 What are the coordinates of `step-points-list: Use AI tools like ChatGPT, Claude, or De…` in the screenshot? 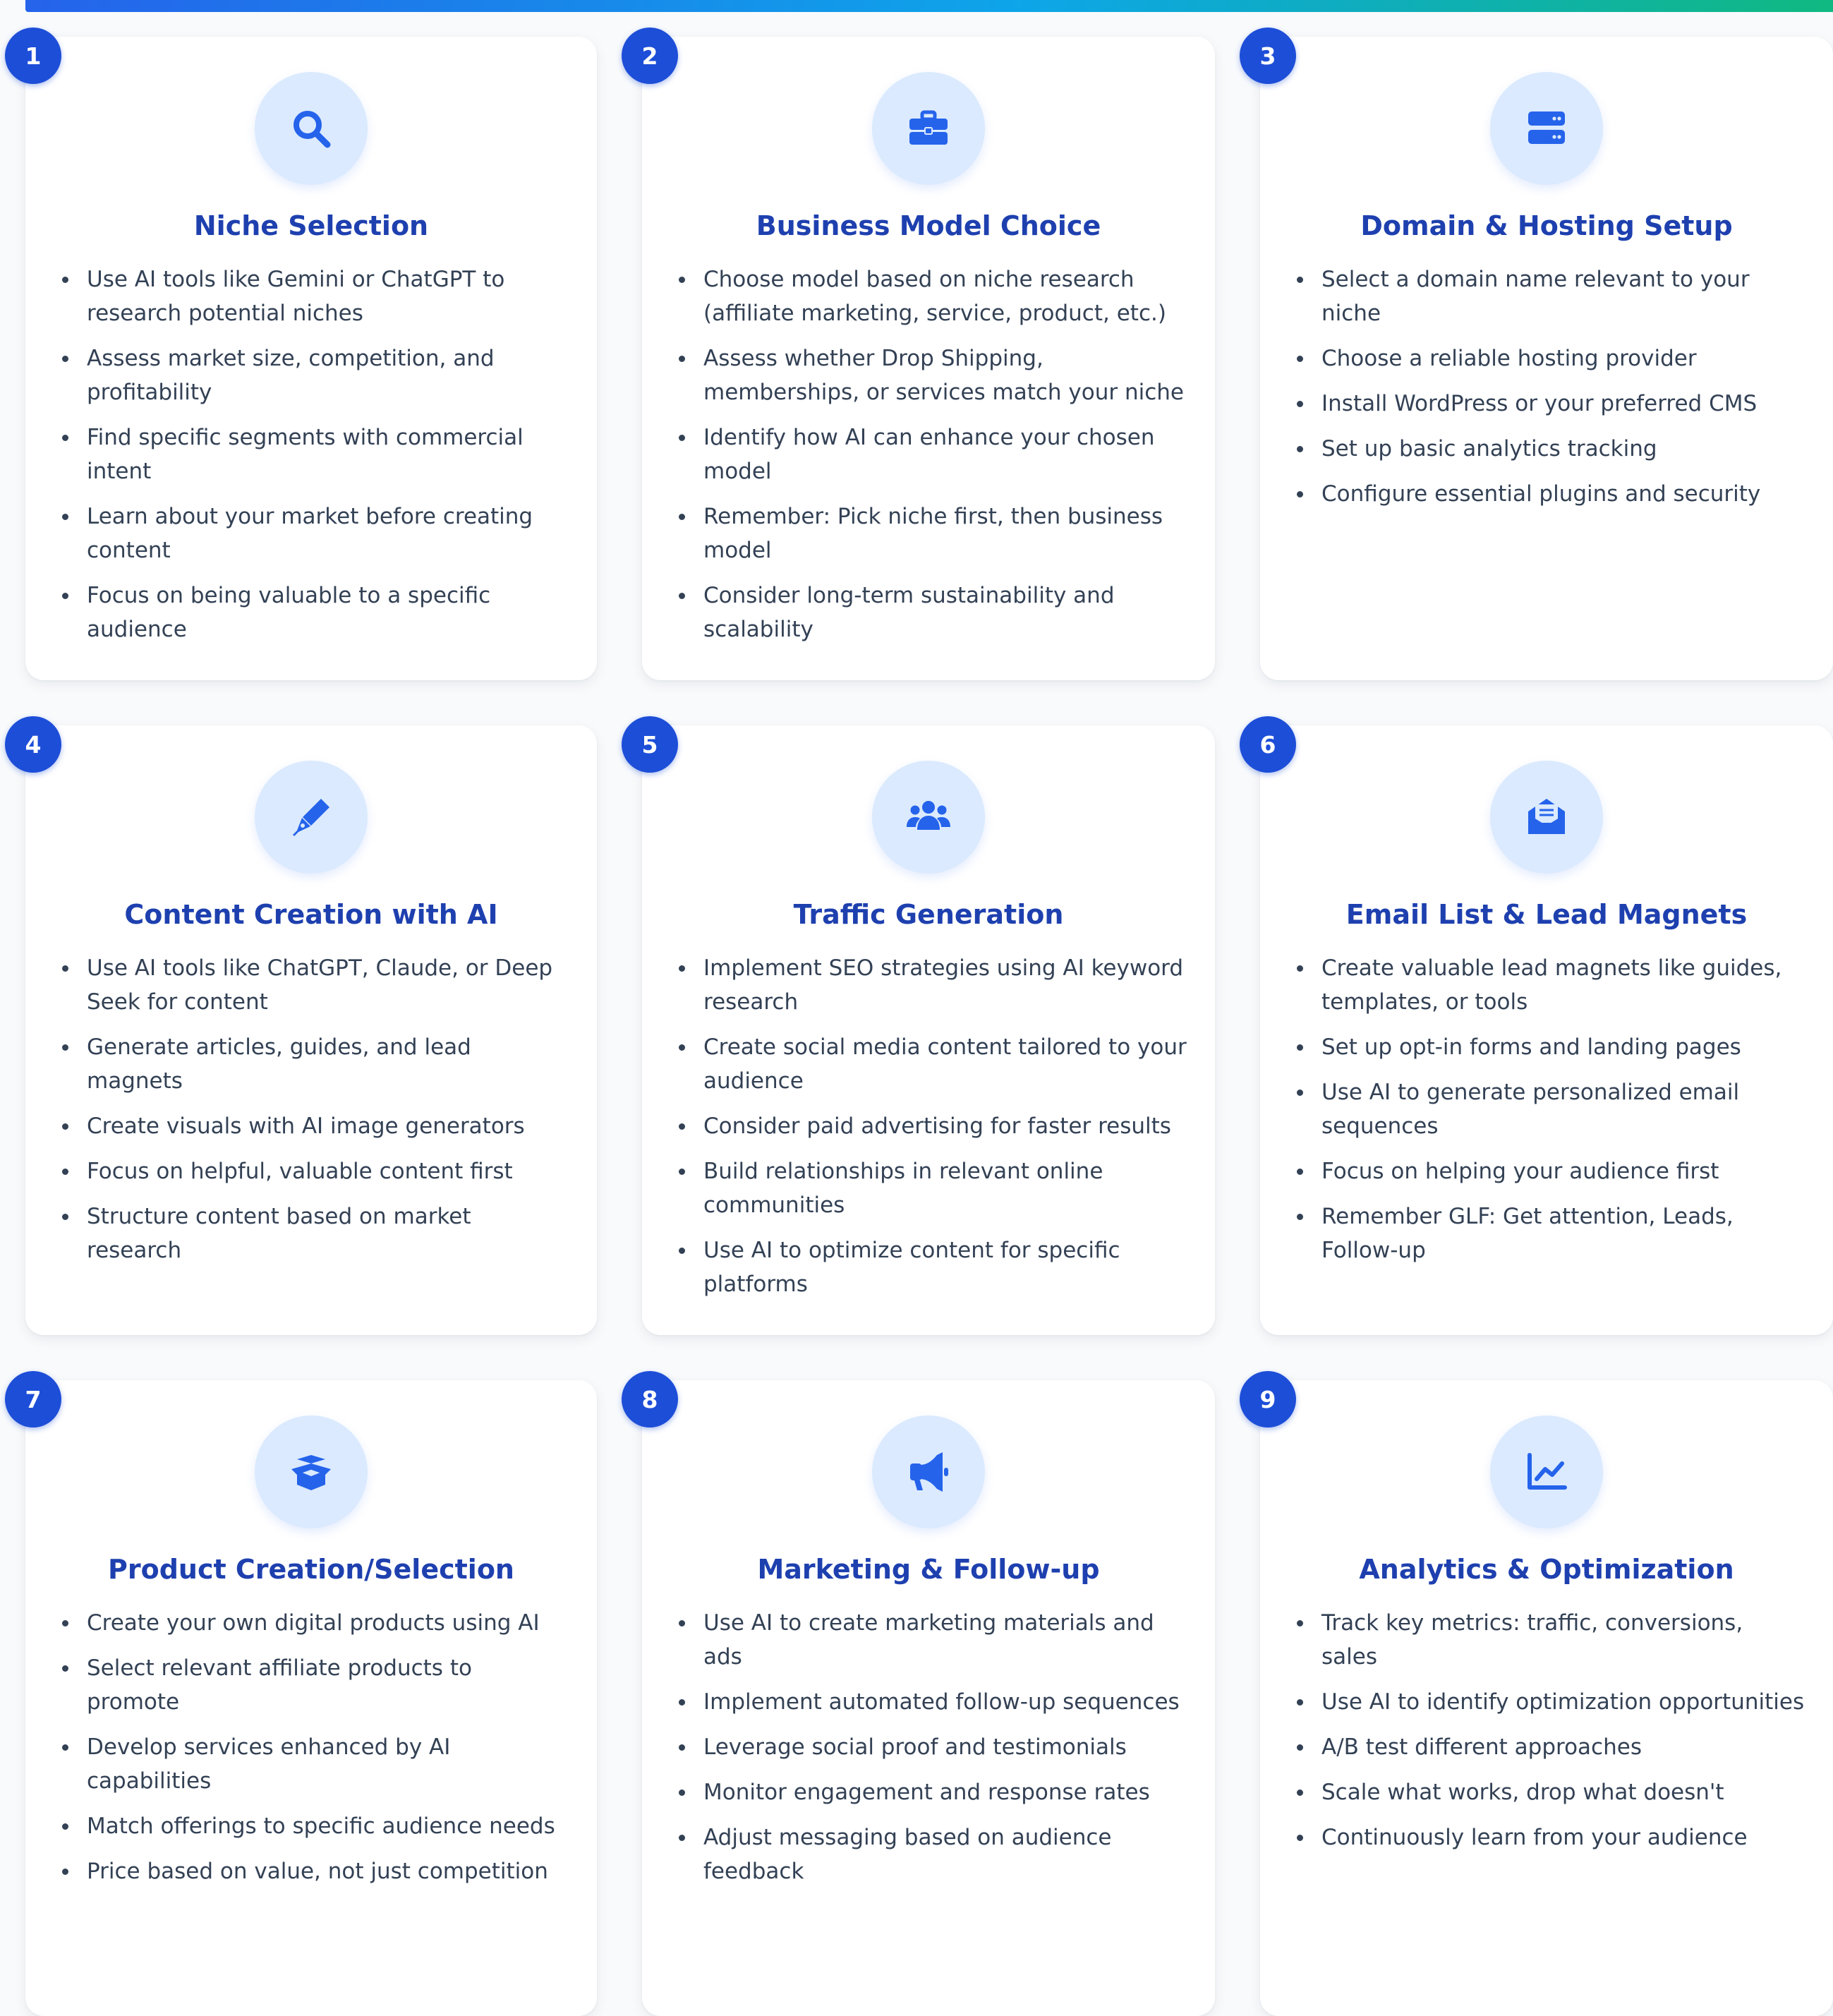 It's located at (315, 1115).